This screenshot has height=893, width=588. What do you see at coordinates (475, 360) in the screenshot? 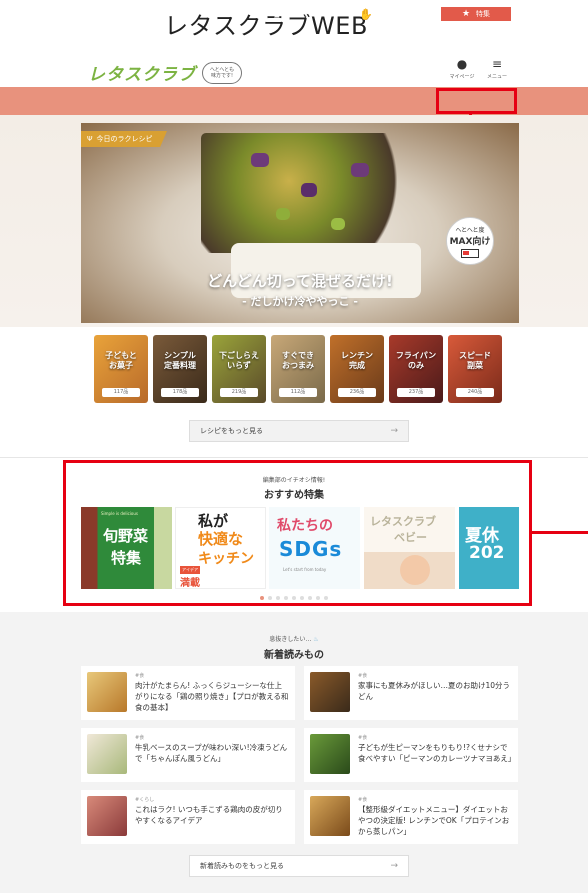
I see `category-label: スピード 副菜` at bounding box center [475, 360].